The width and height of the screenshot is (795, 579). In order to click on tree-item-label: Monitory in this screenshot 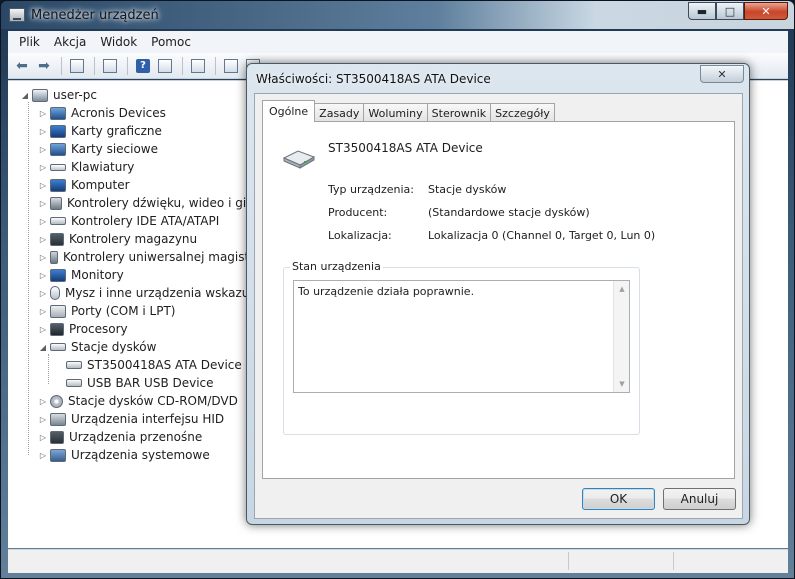, I will do `click(97, 275)`.